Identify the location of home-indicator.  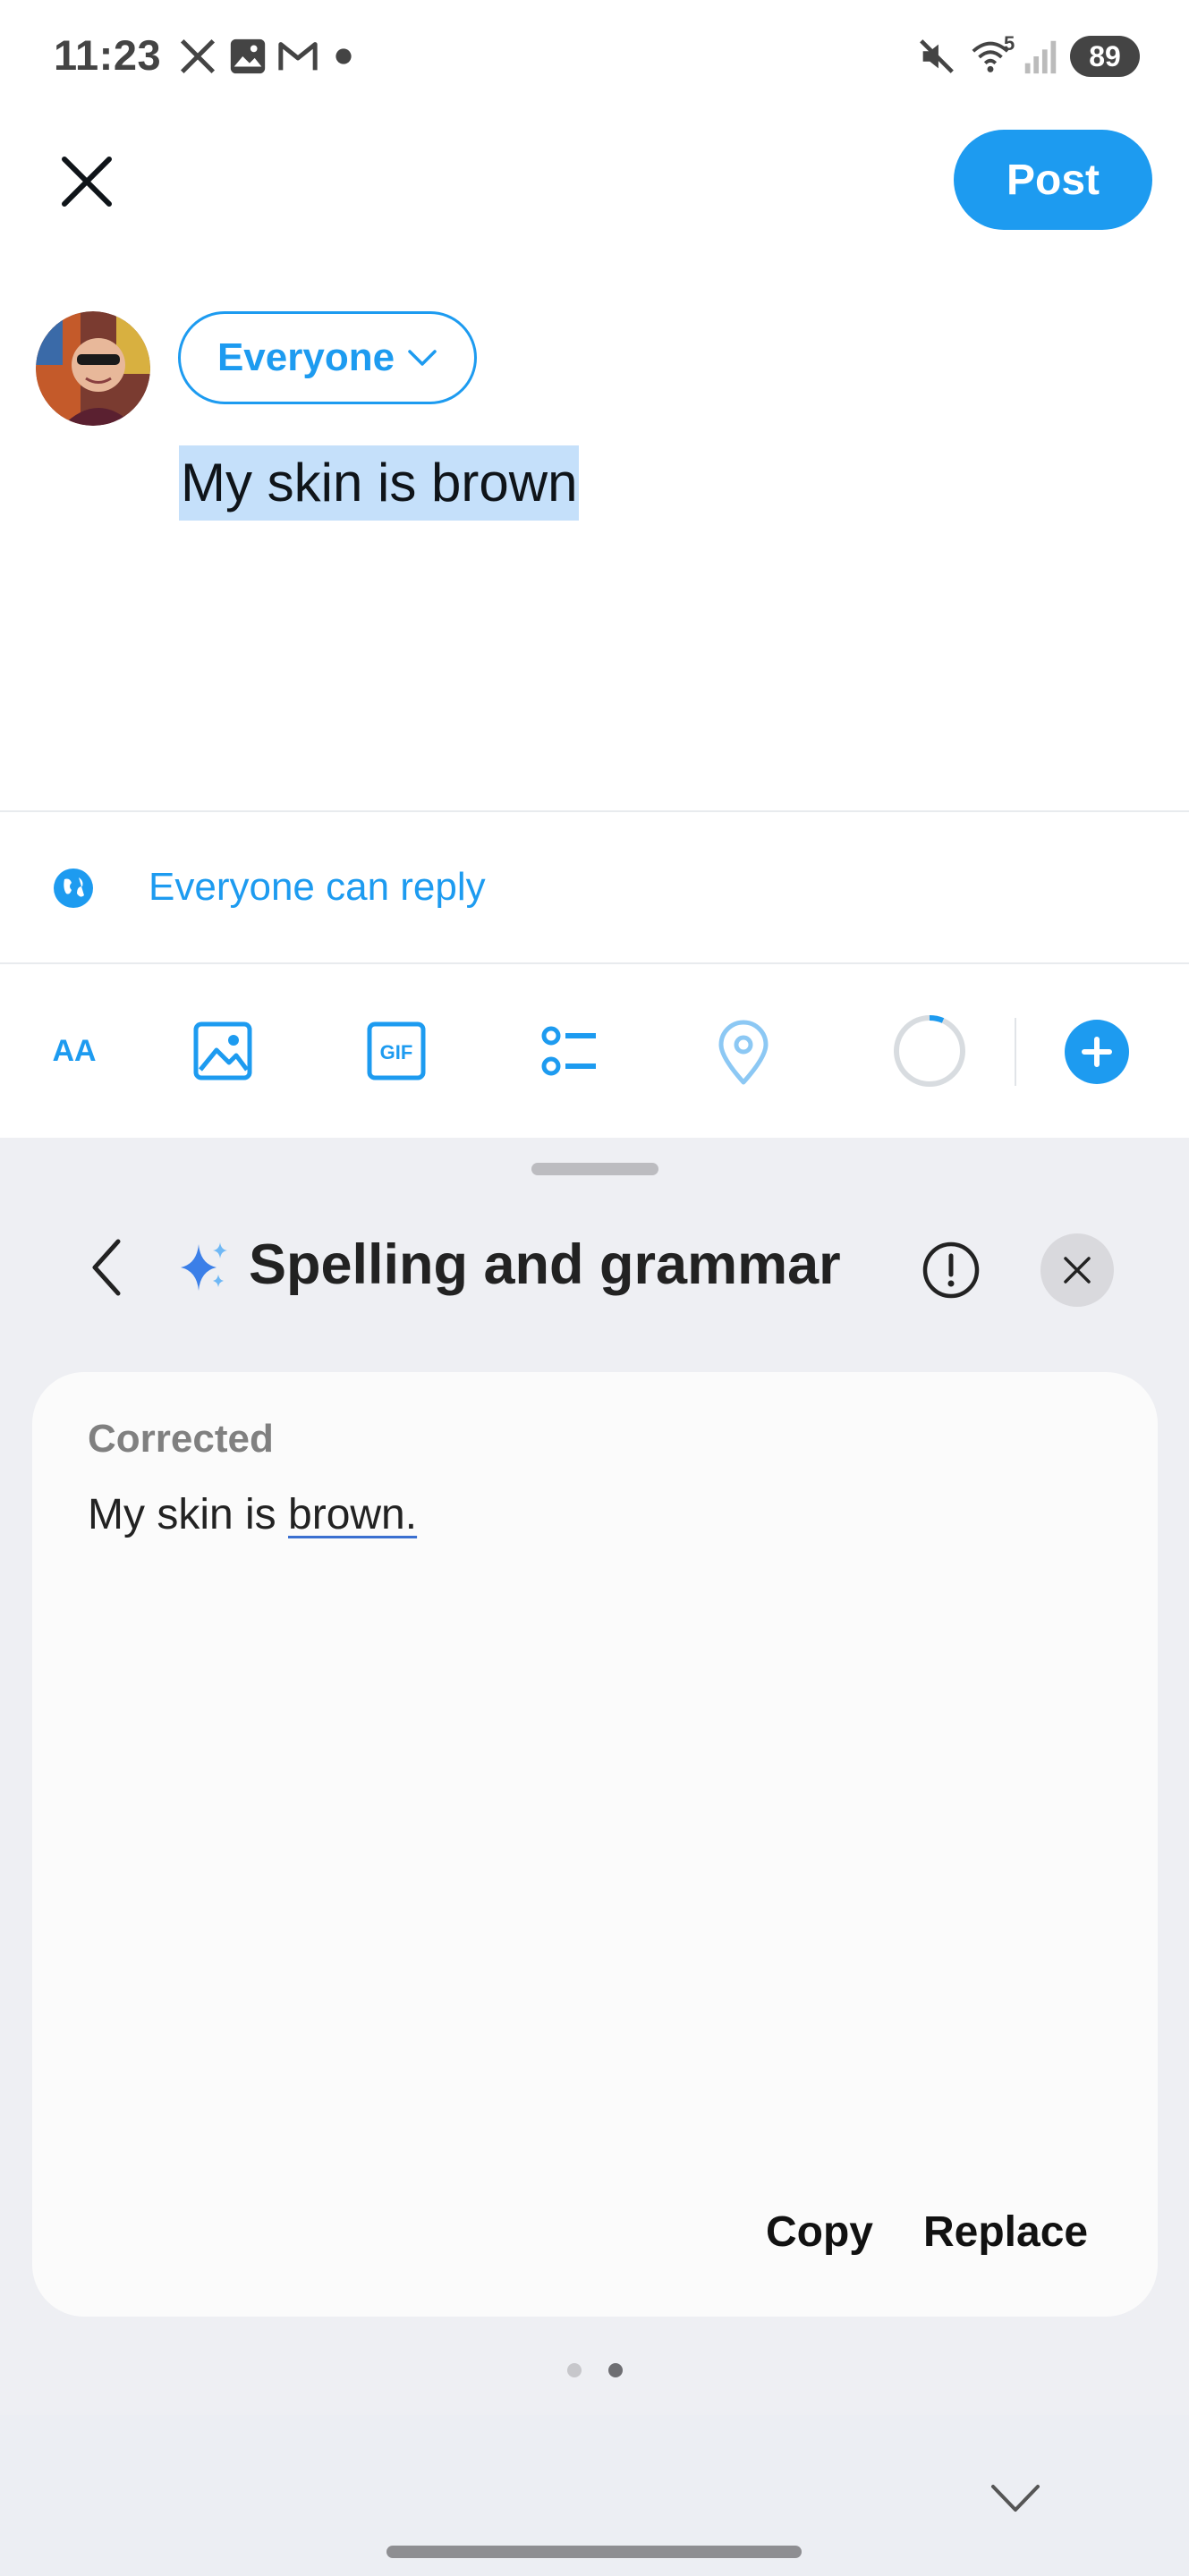
(594, 2552).